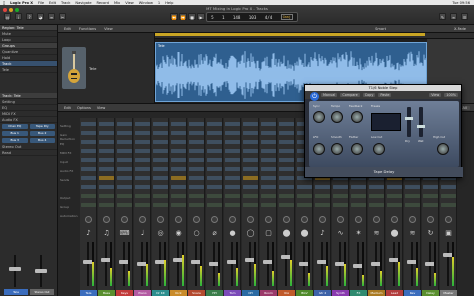 This screenshot has width=474, height=296. Describe the element at coordinates (146, 3) in the screenshot. I see `menu-window: Window` at that location.